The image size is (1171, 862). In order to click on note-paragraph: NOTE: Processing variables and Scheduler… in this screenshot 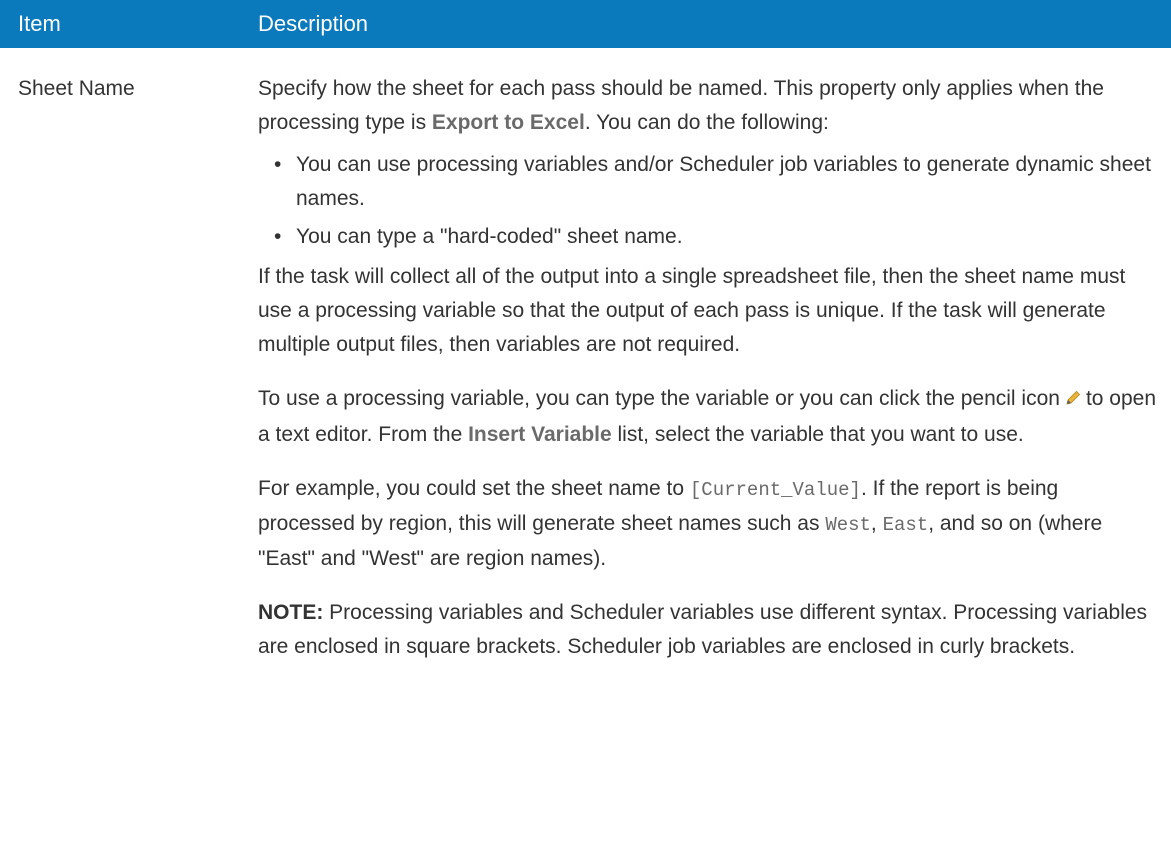, I will do `click(708, 630)`.